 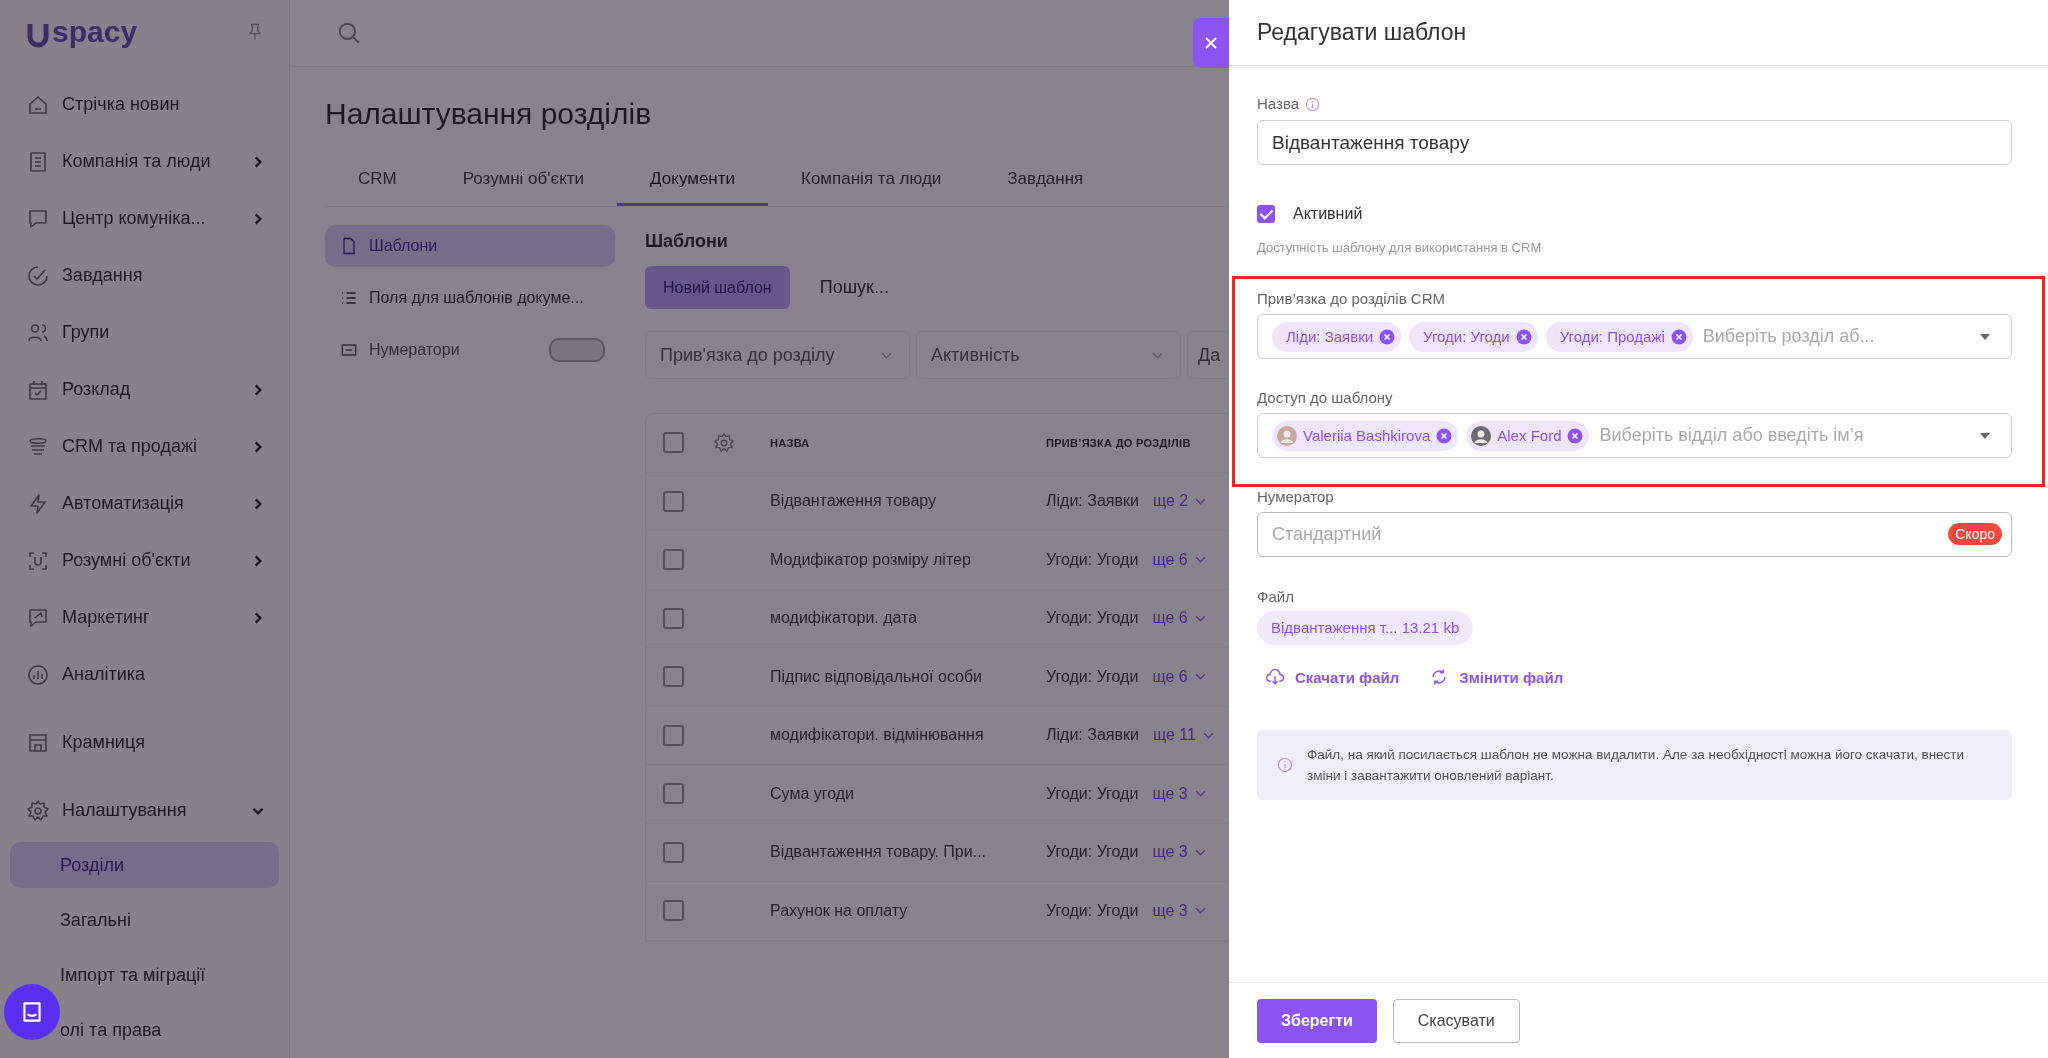 I want to click on logo: spacy, so click(x=82, y=32).